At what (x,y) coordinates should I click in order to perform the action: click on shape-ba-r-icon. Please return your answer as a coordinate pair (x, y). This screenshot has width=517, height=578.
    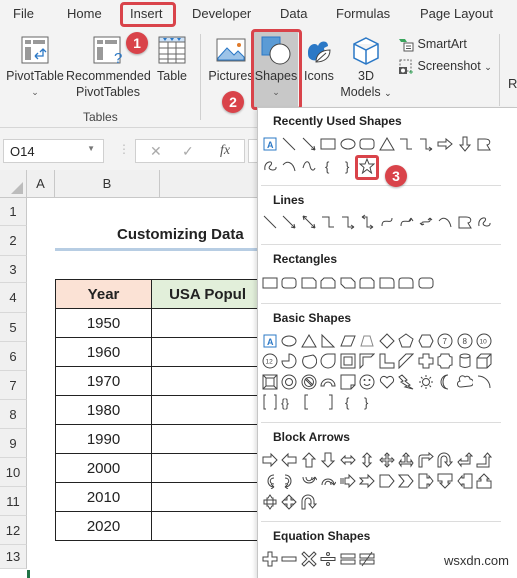
    Looking at the image, I should click on (270, 460).